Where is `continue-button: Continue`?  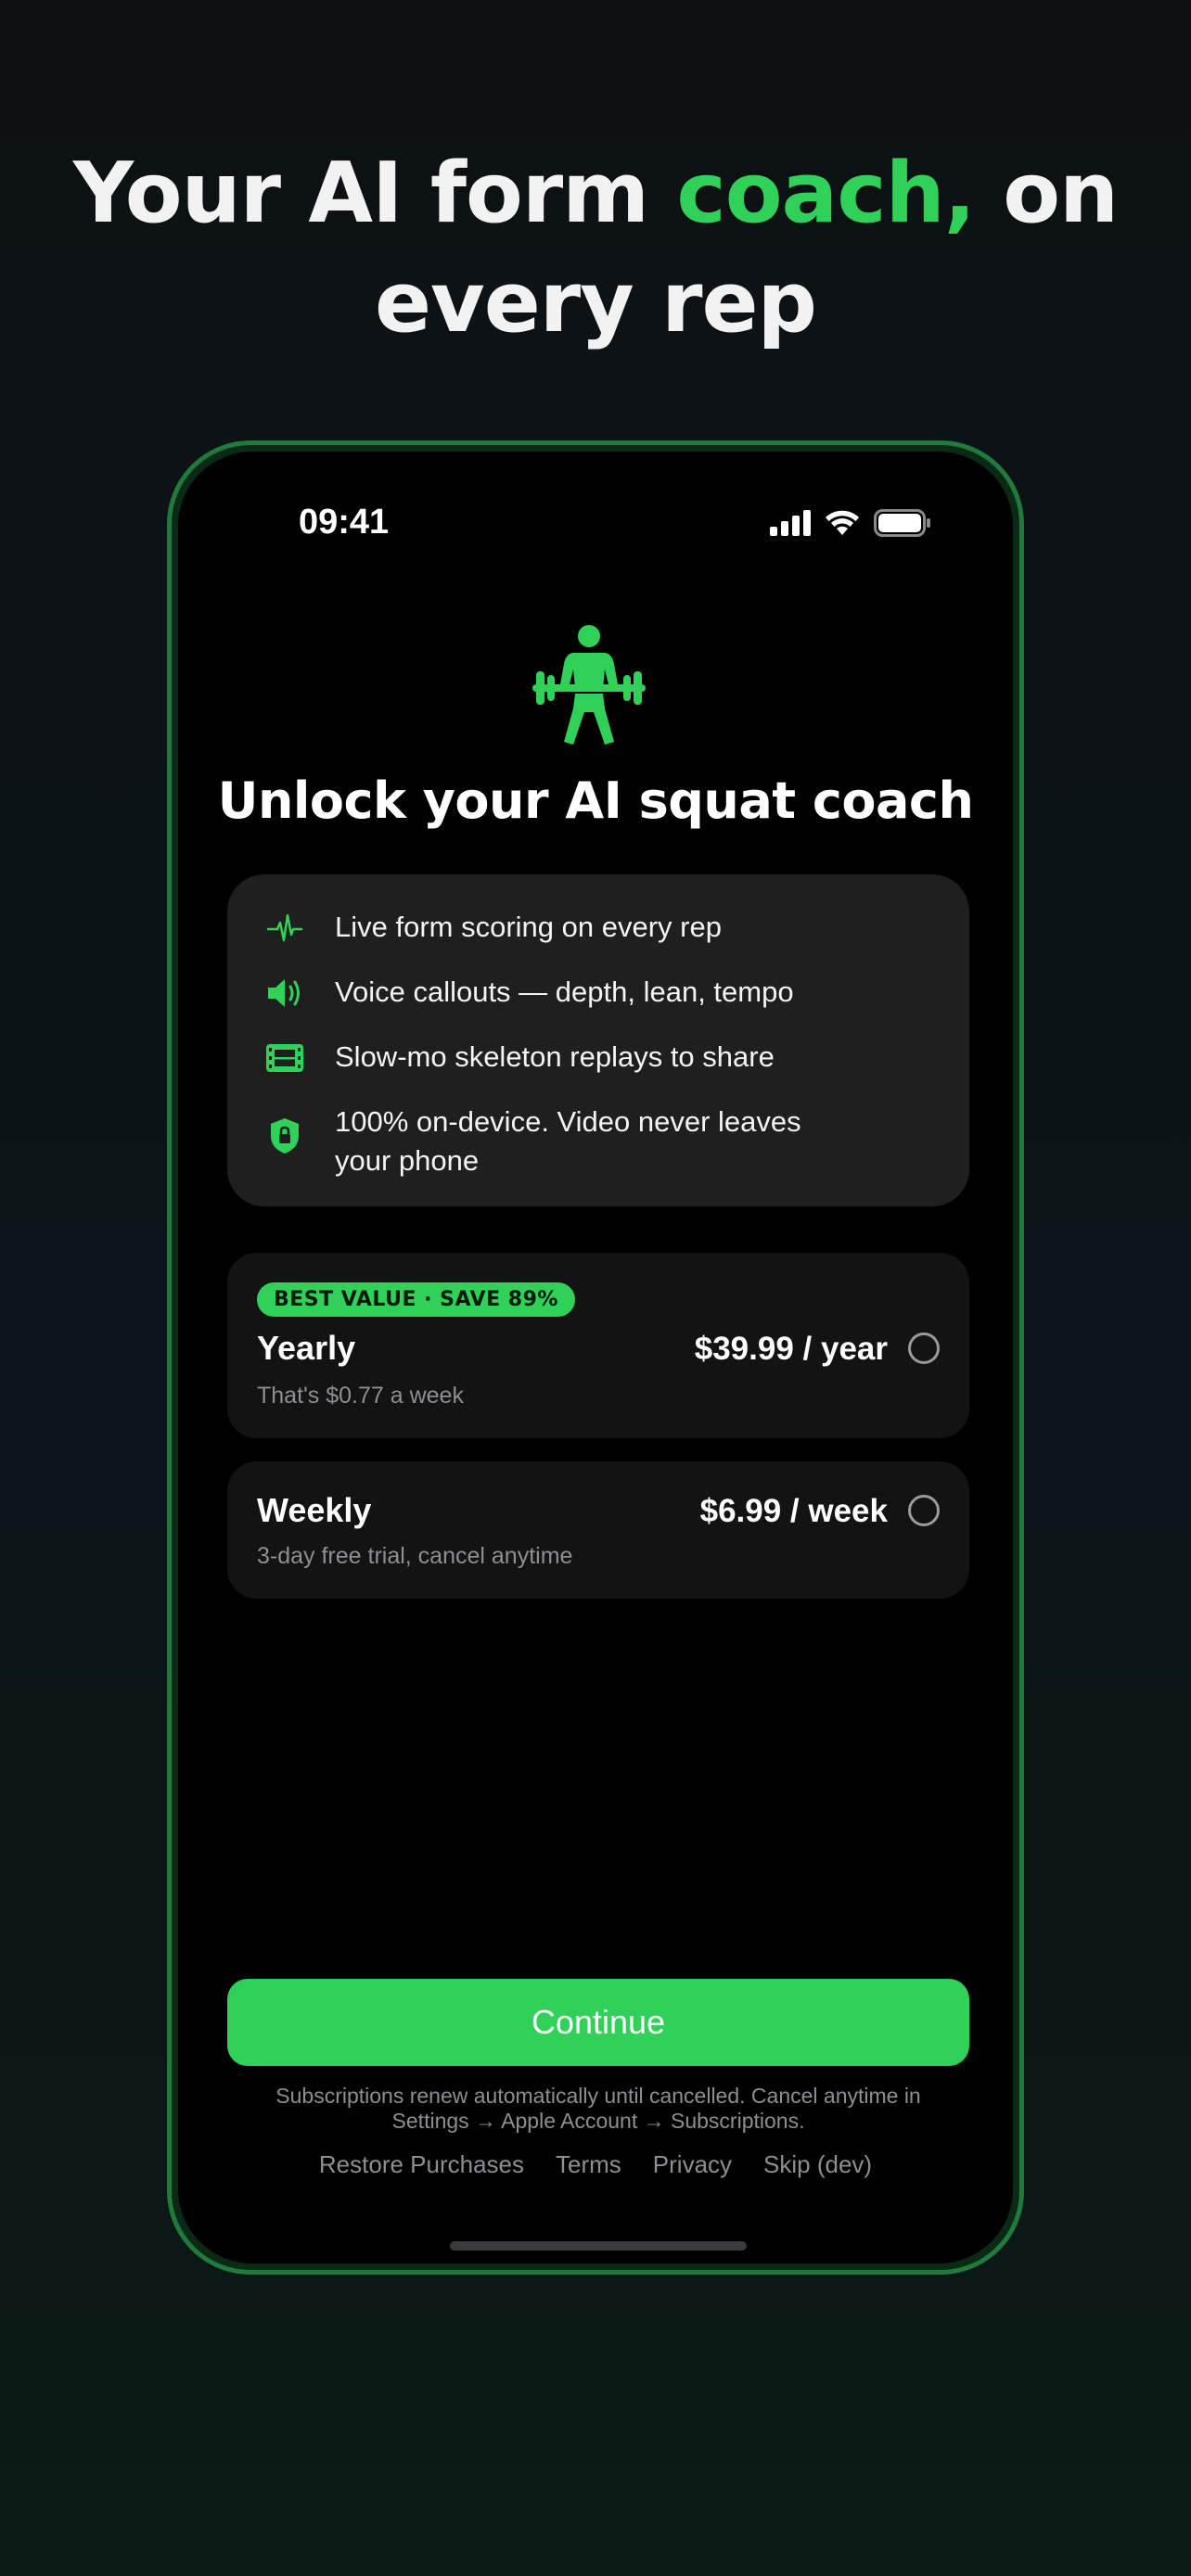
continue-button: Continue is located at coordinates (598, 2022).